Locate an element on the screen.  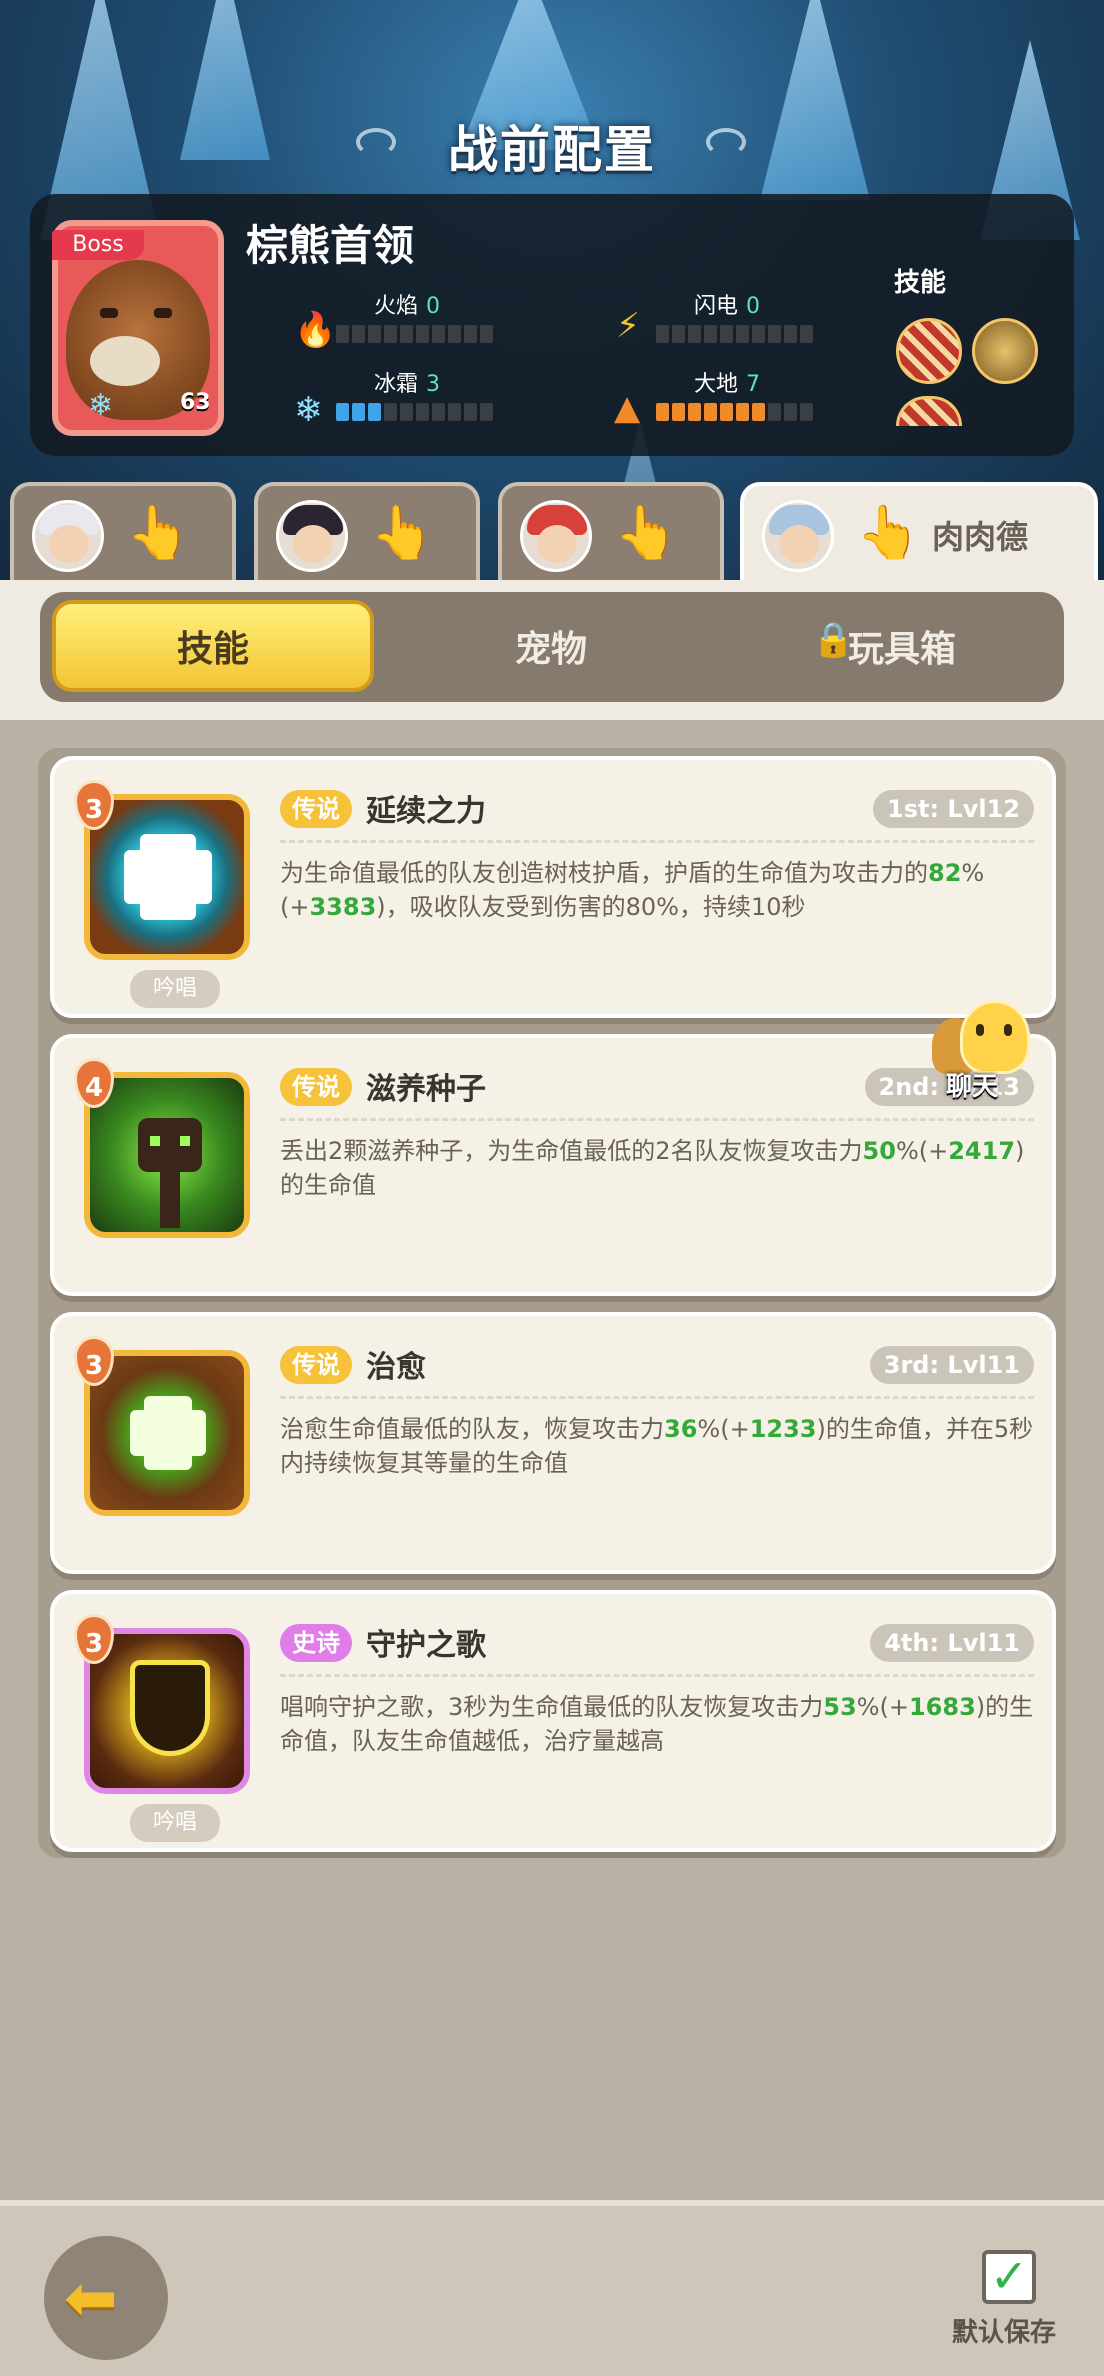
skill-slot-level: 3rd: Lvl11 is located at coordinates (951, 1365).